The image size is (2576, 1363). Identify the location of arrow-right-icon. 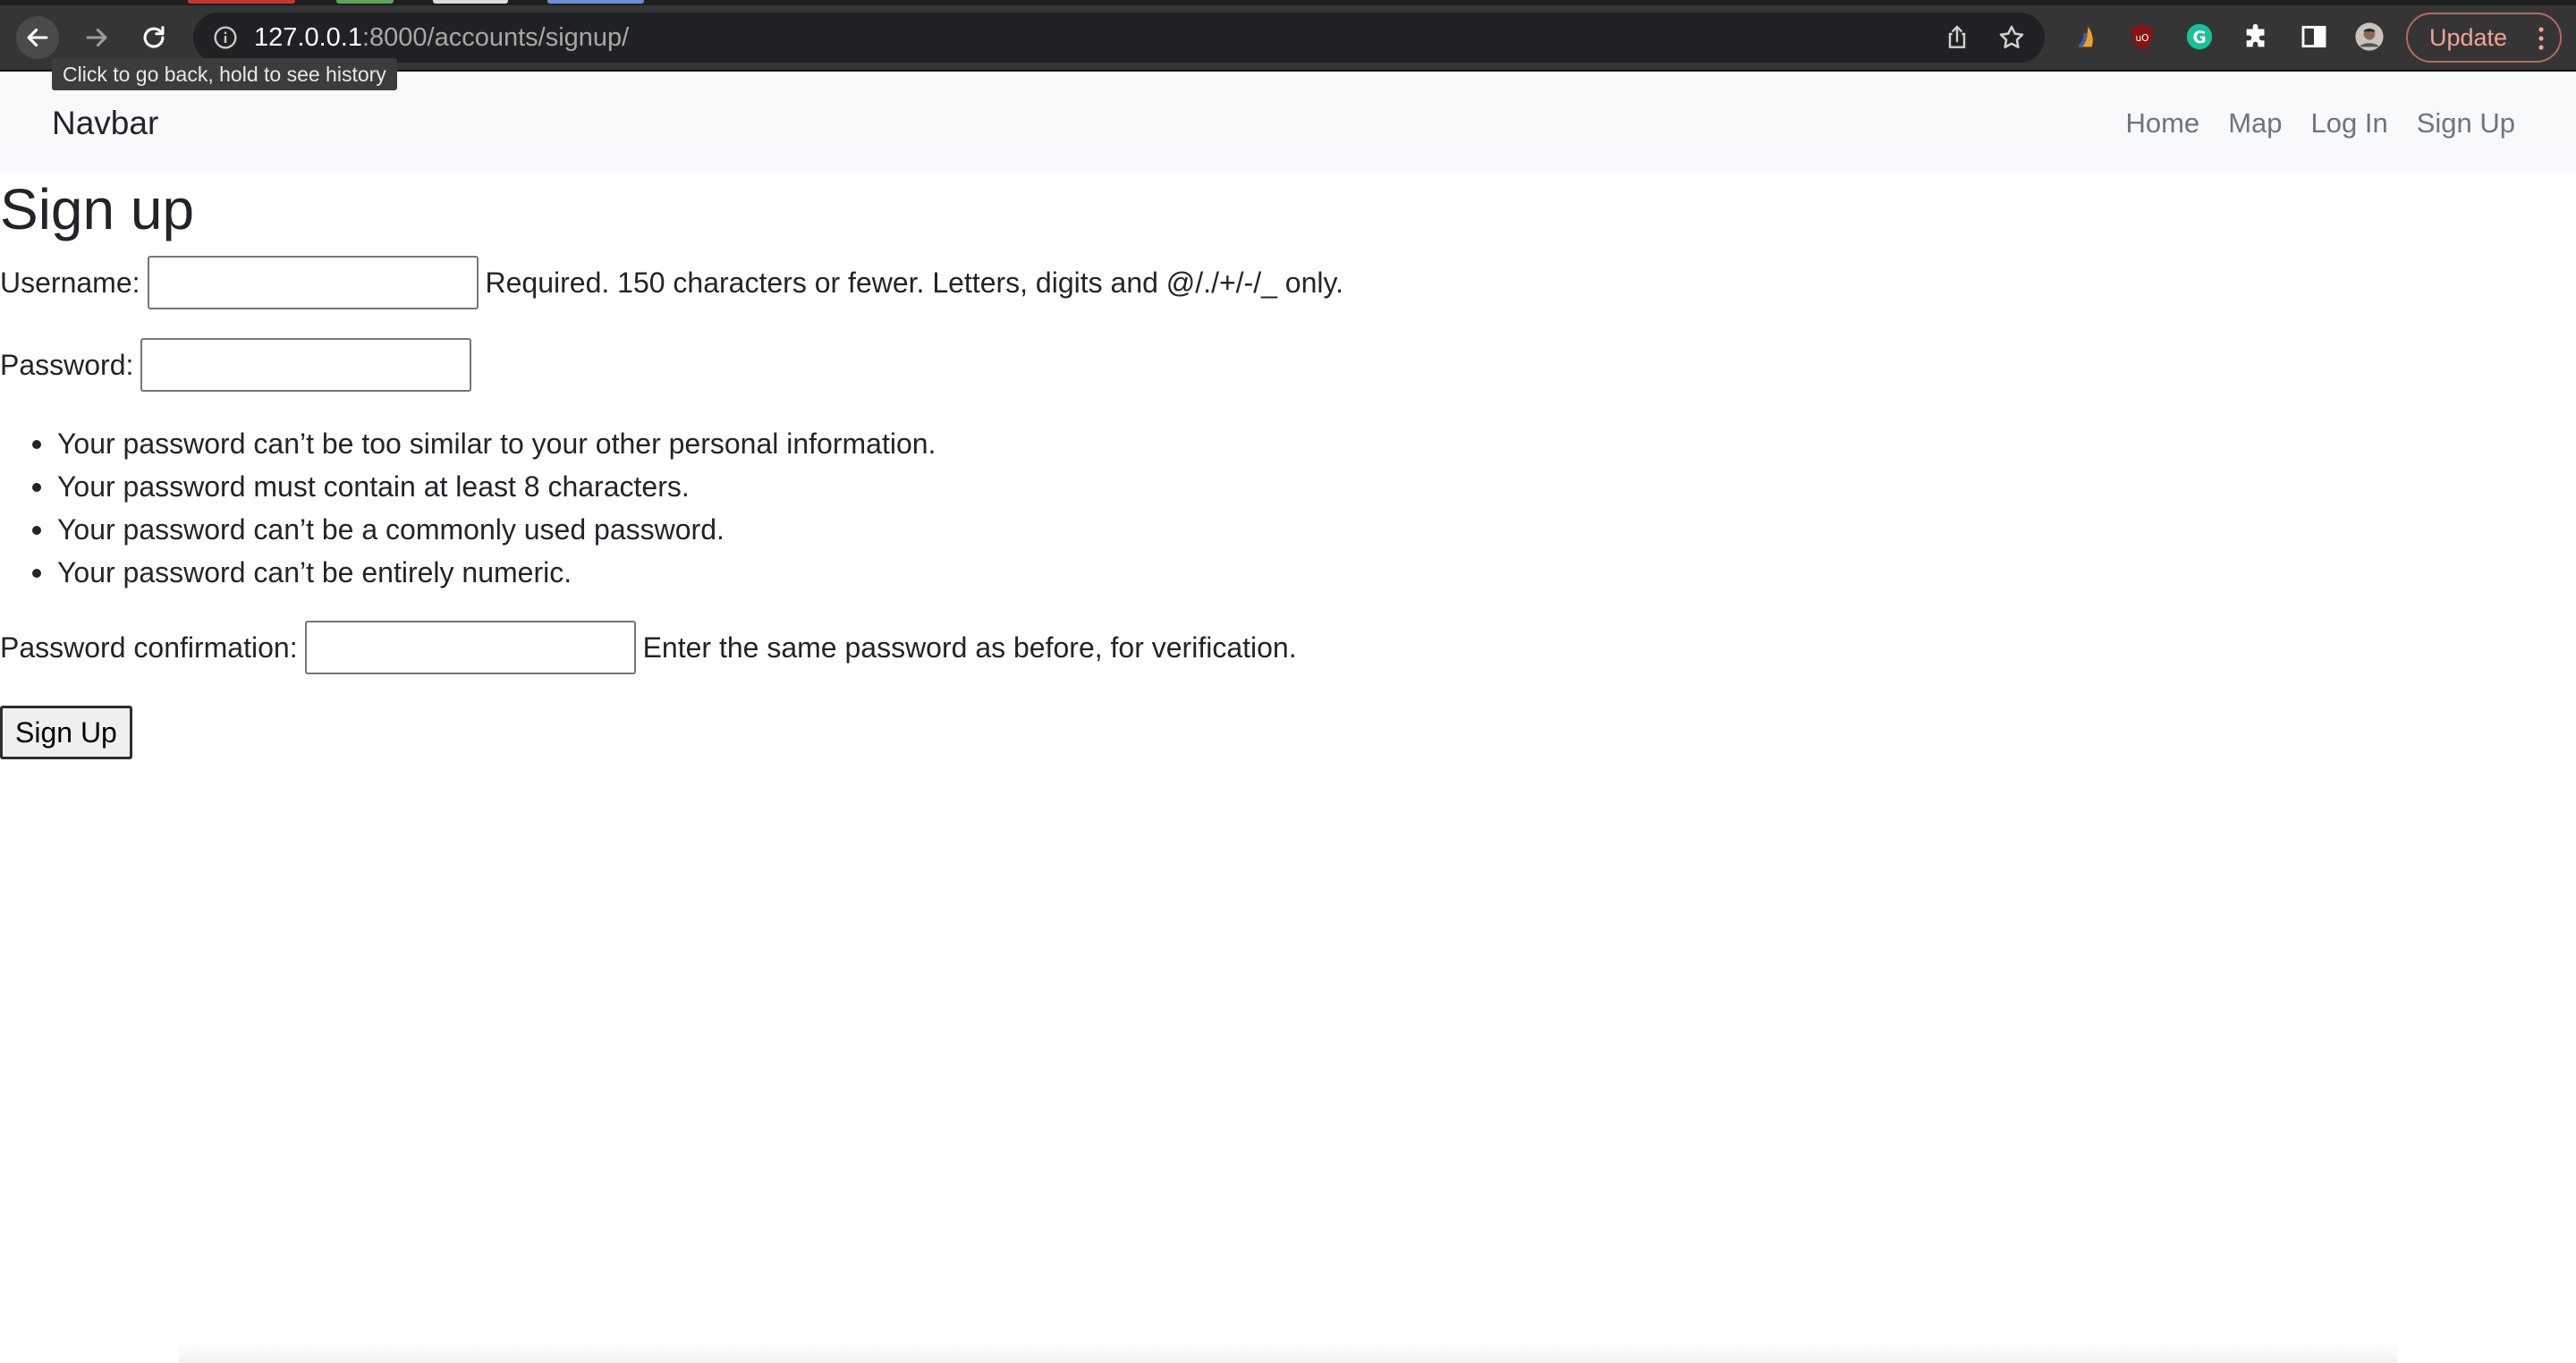
(96, 38).